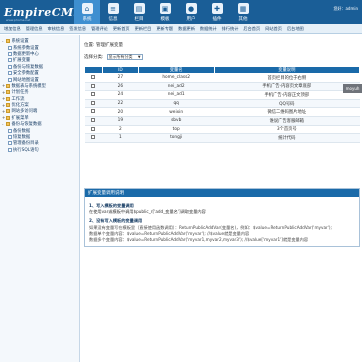 The width and height of the screenshot is (362, 362). What do you see at coordinates (120, 78) in the screenshot?
I see `cell-id: 27` at bounding box center [120, 78].